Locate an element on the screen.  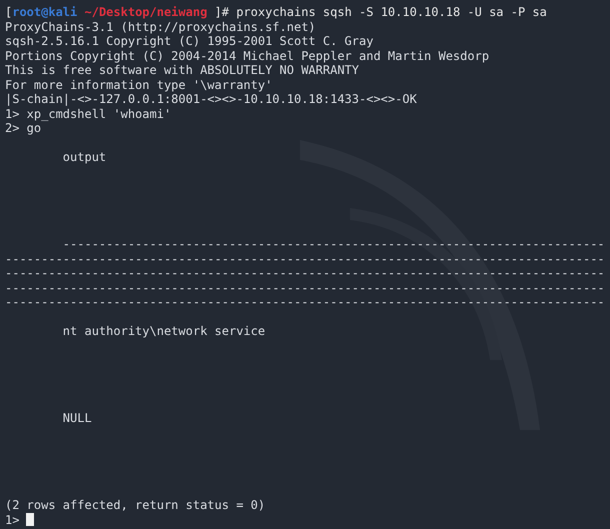
output-line: output is located at coordinates (84, 157).